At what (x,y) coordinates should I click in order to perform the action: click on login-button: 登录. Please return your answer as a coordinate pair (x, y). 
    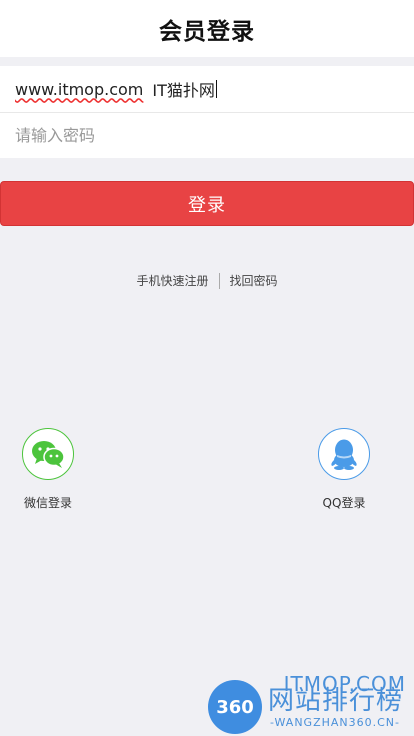
    Looking at the image, I should click on (207, 203).